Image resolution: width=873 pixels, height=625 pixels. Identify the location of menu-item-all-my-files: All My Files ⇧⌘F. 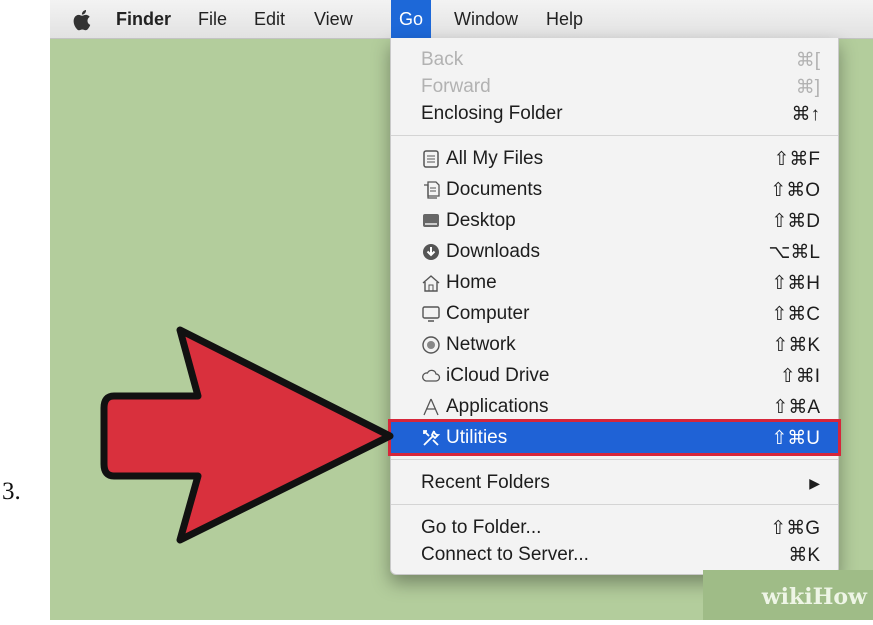
(614, 158).